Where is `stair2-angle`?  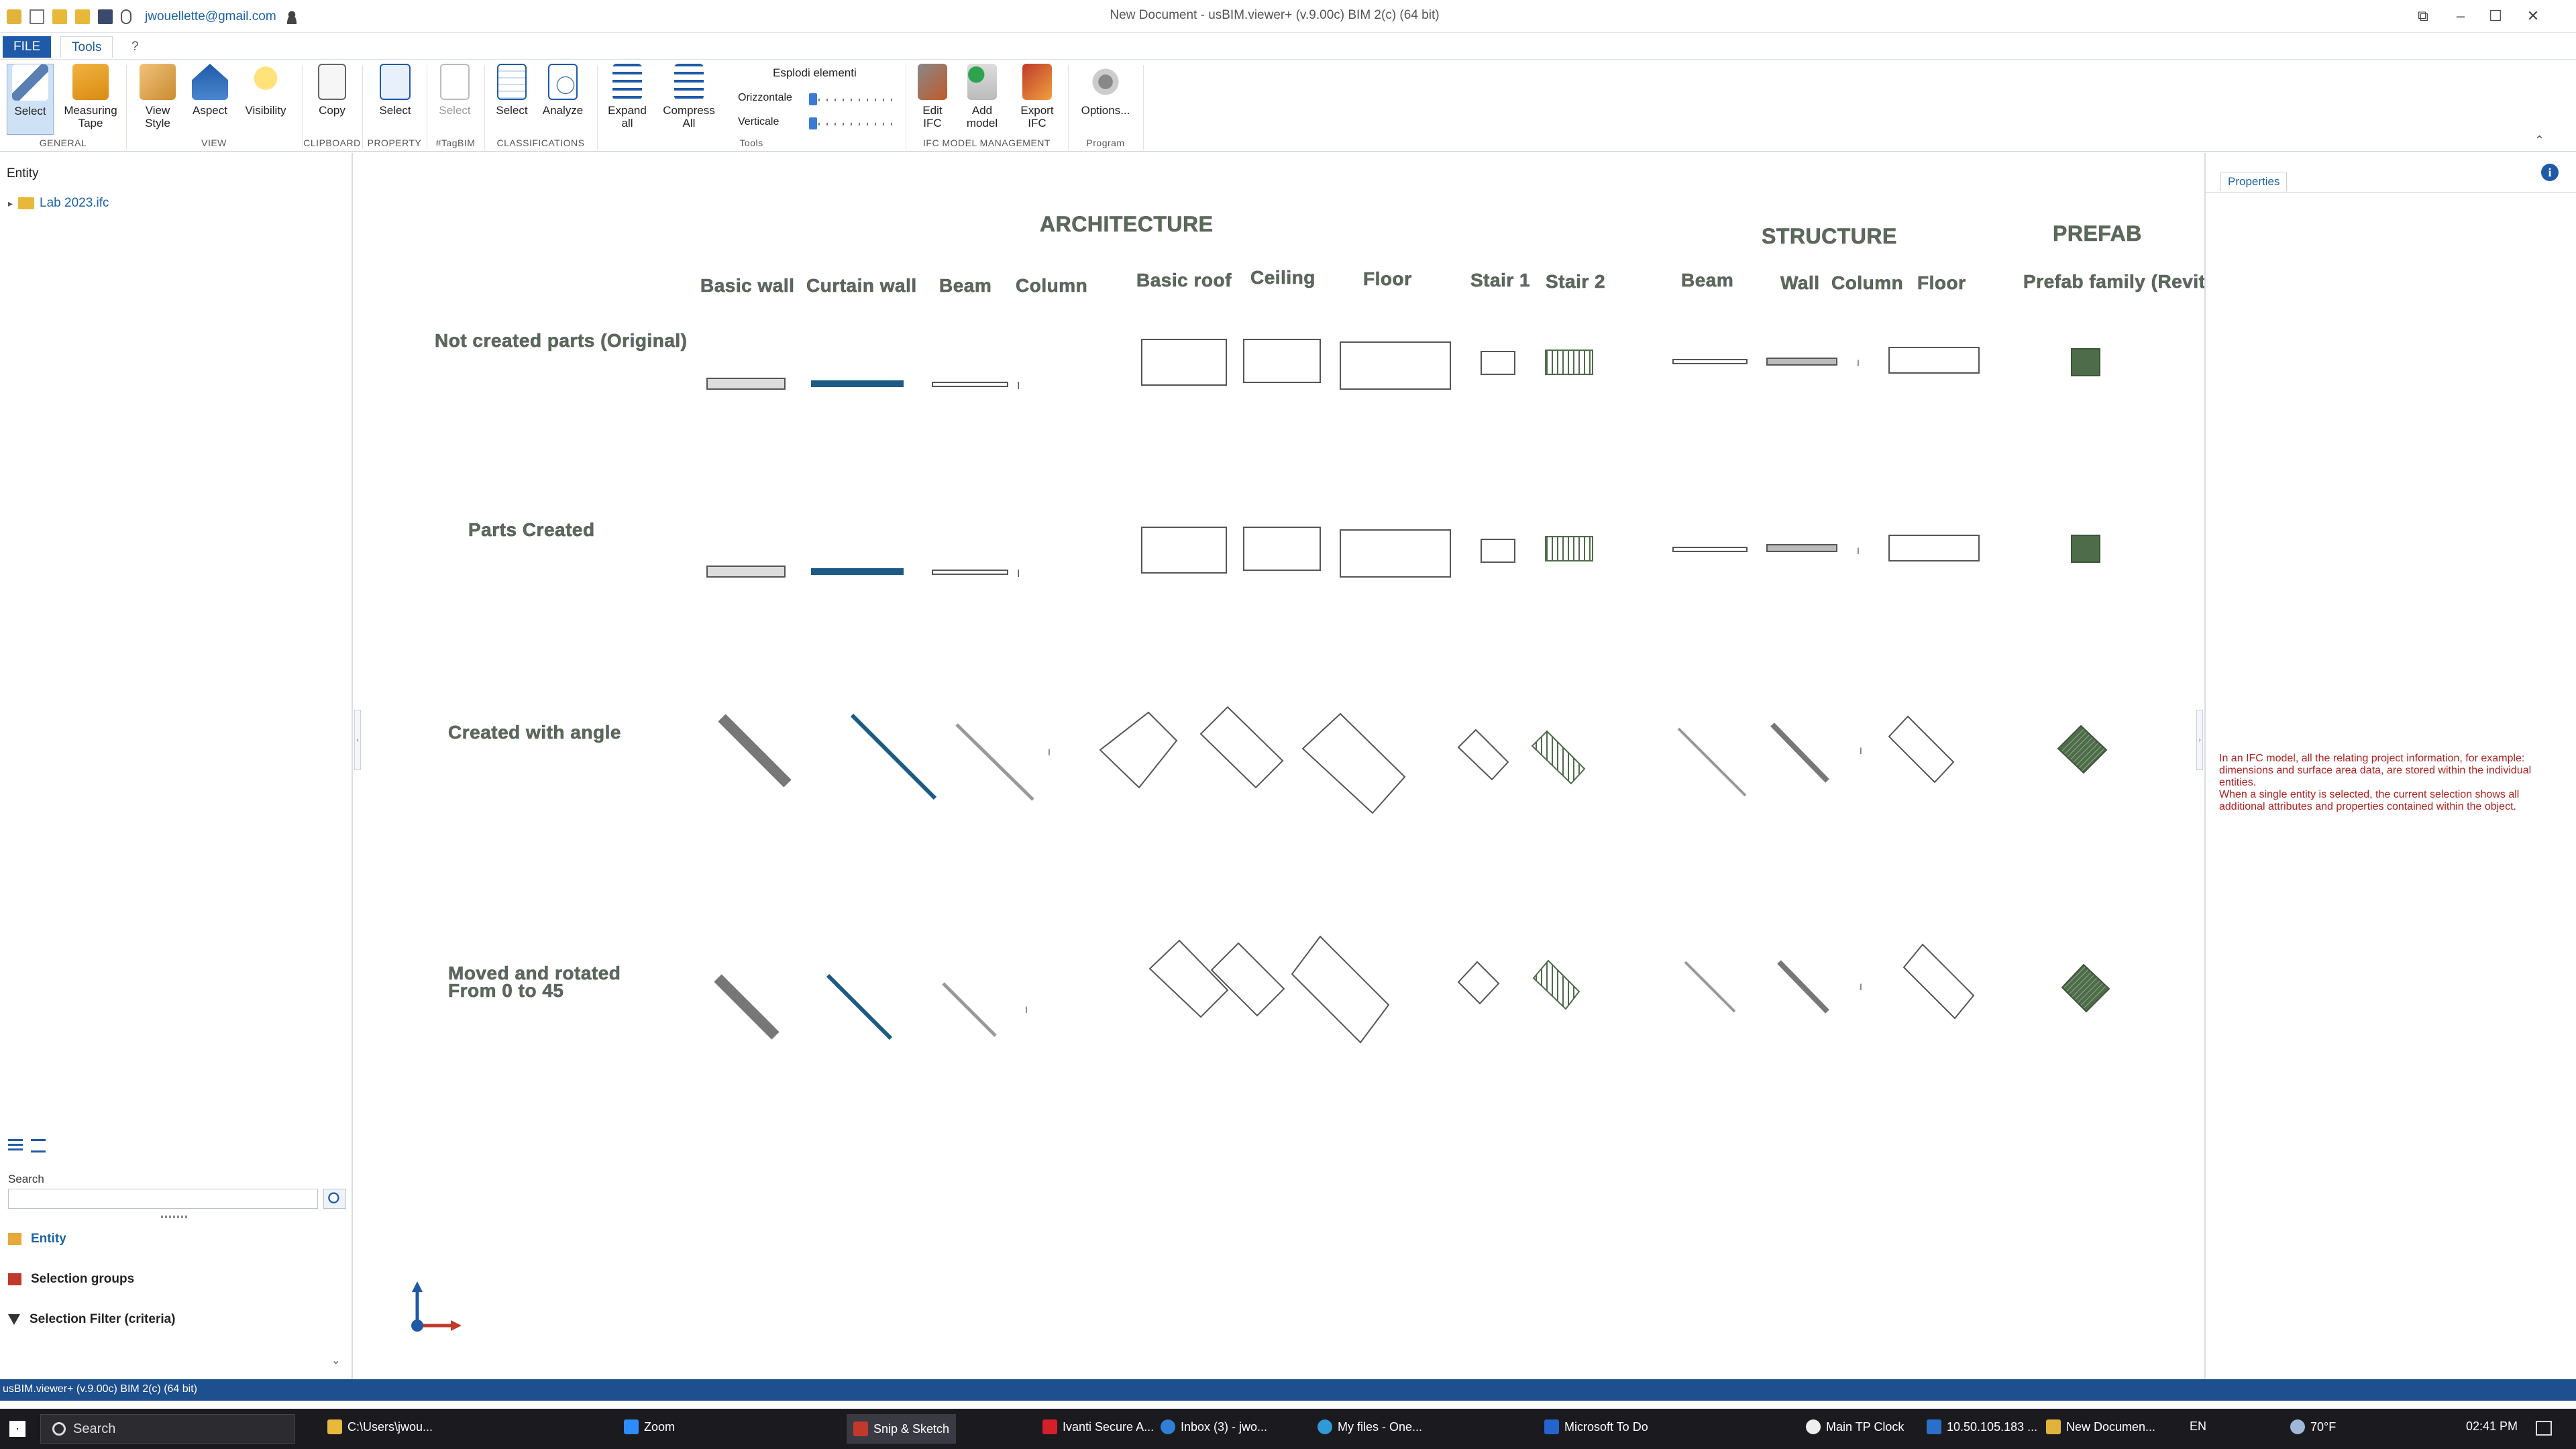
stair2-angle is located at coordinates (1558, 757).